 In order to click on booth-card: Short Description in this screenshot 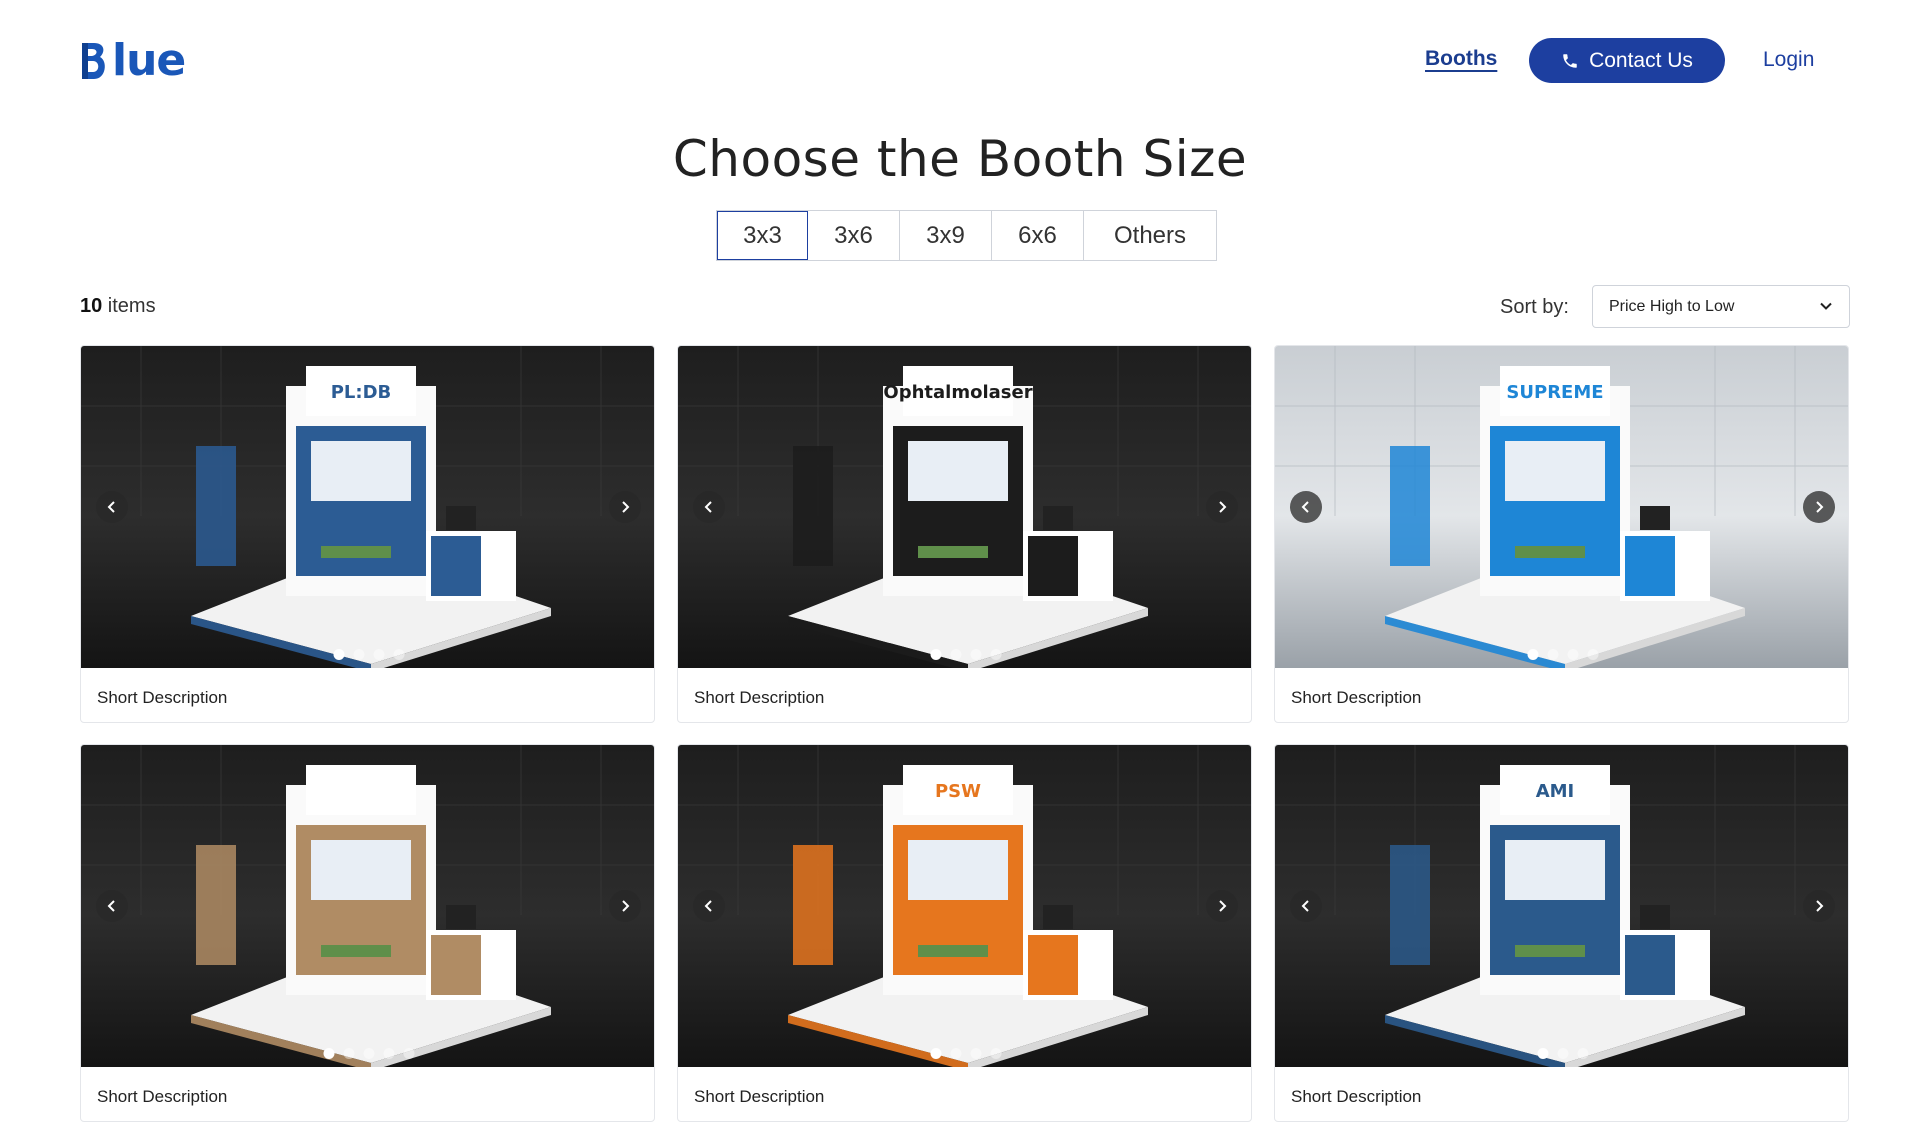, I will do `click(367, 933)`.